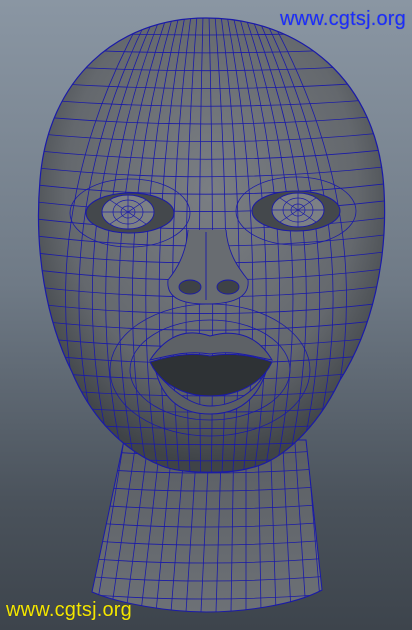 The image size is (412, 630). I want to click on left-eye, so click(130, 213).